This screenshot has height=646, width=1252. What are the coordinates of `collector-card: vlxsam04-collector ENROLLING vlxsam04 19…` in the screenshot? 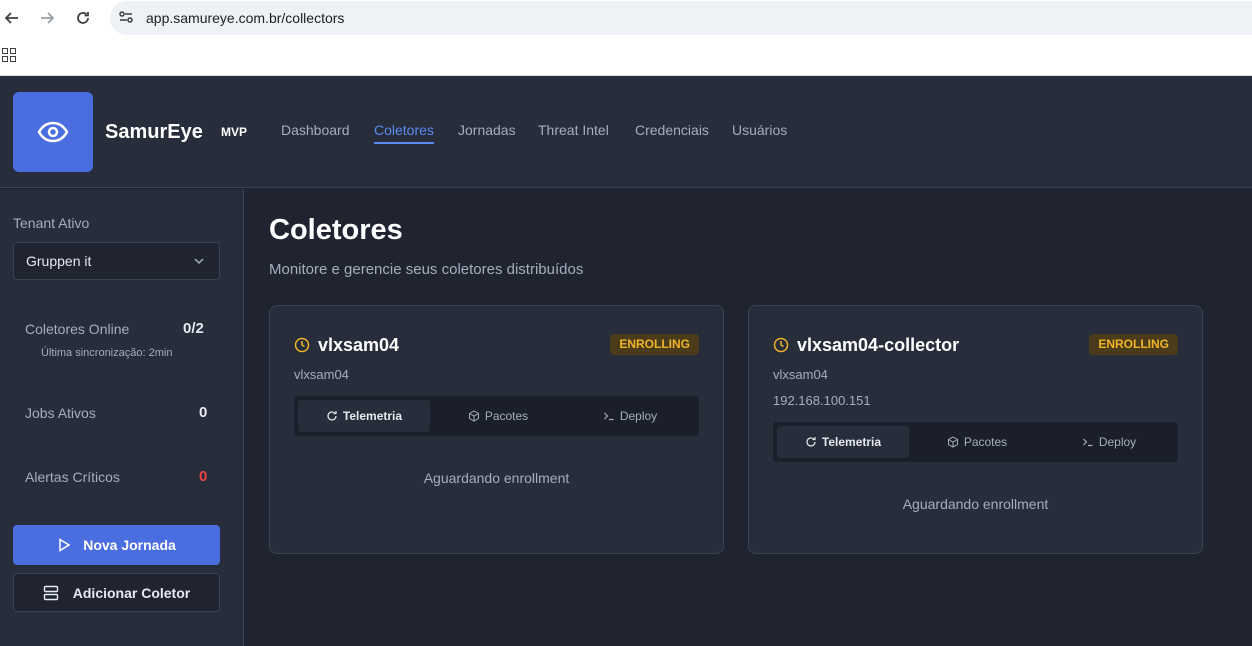 It's located at (975, 429).